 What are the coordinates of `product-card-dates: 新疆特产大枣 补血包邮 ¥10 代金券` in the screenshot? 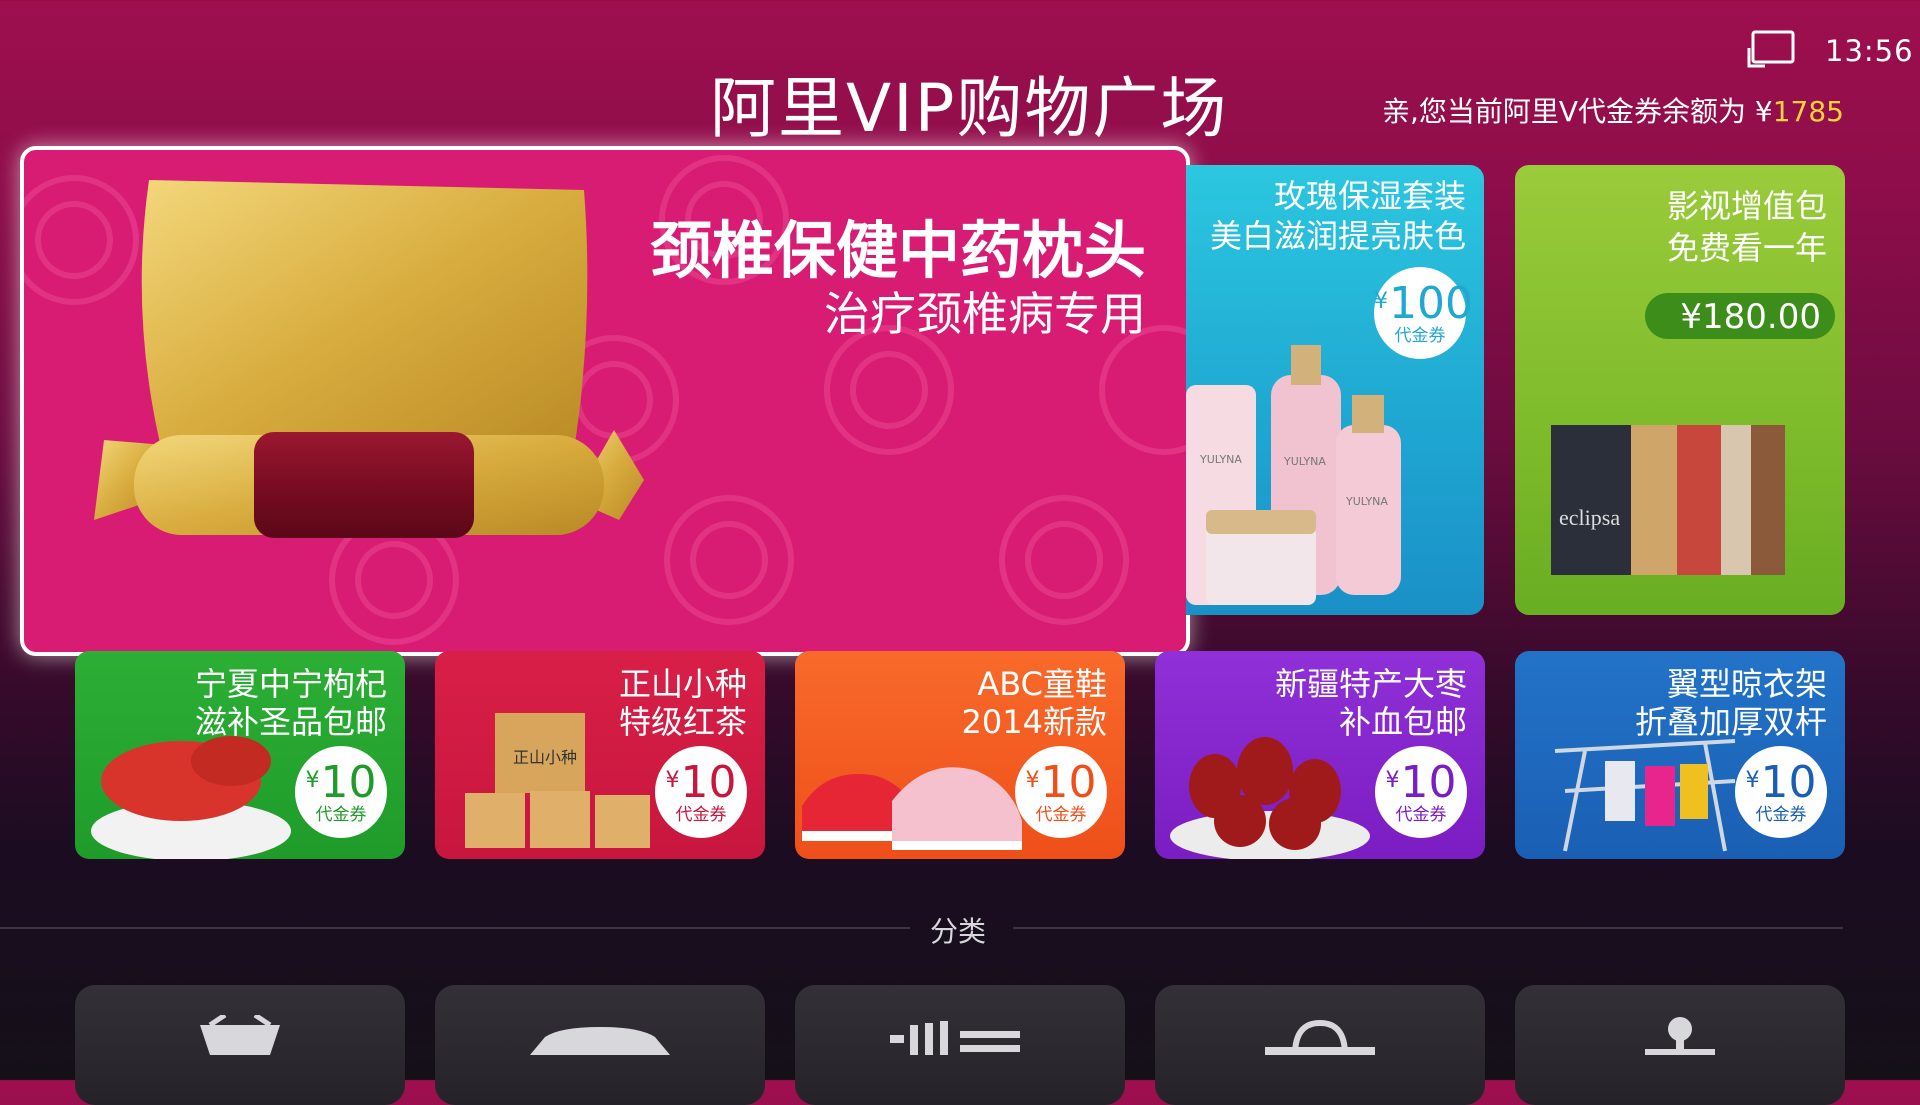 It's located at (1320, 755).